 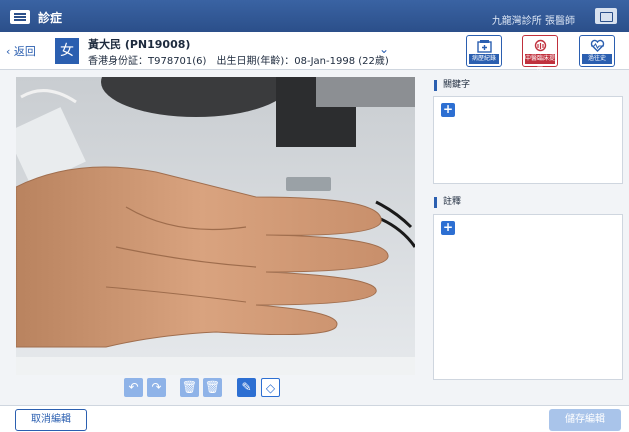 I want to click on history-button: 過往史, so click(x=597, y=51).